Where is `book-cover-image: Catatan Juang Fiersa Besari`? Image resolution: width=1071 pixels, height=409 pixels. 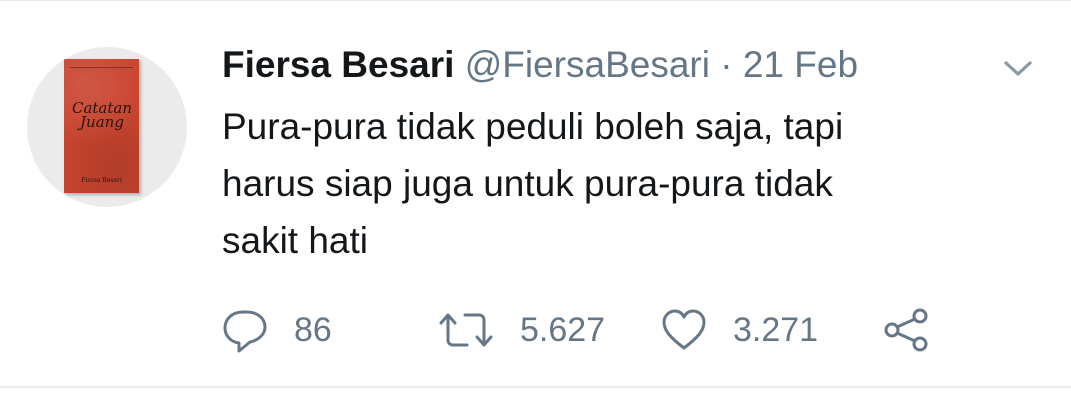
book-cover-image: Catatan Juang Fiersa Besari is located at coordinates (101, 126).